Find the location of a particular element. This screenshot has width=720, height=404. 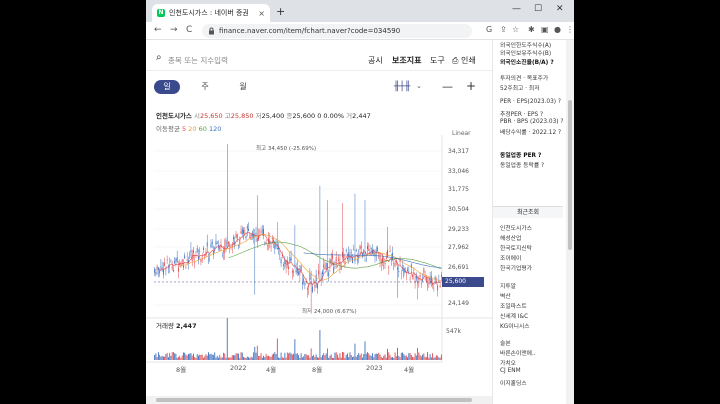

google-lens-icon: G is located at coordinates (489, 29).